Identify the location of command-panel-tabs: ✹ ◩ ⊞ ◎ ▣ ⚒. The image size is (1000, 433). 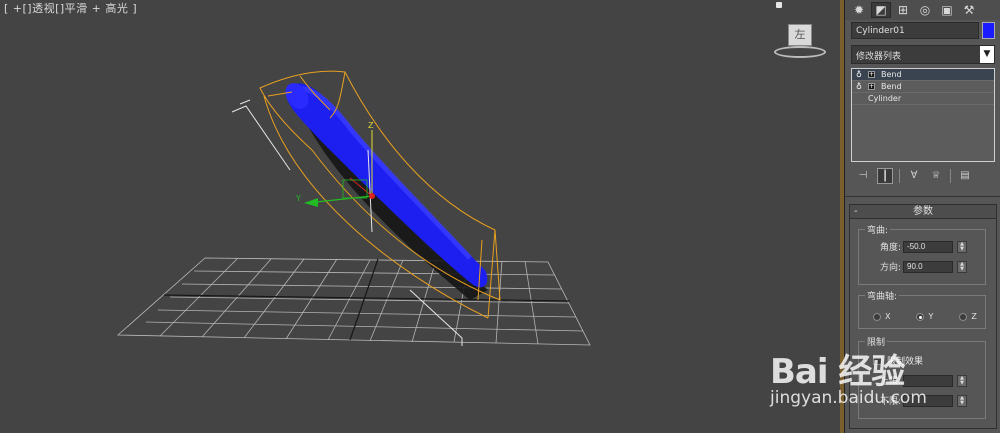
(922, 10).